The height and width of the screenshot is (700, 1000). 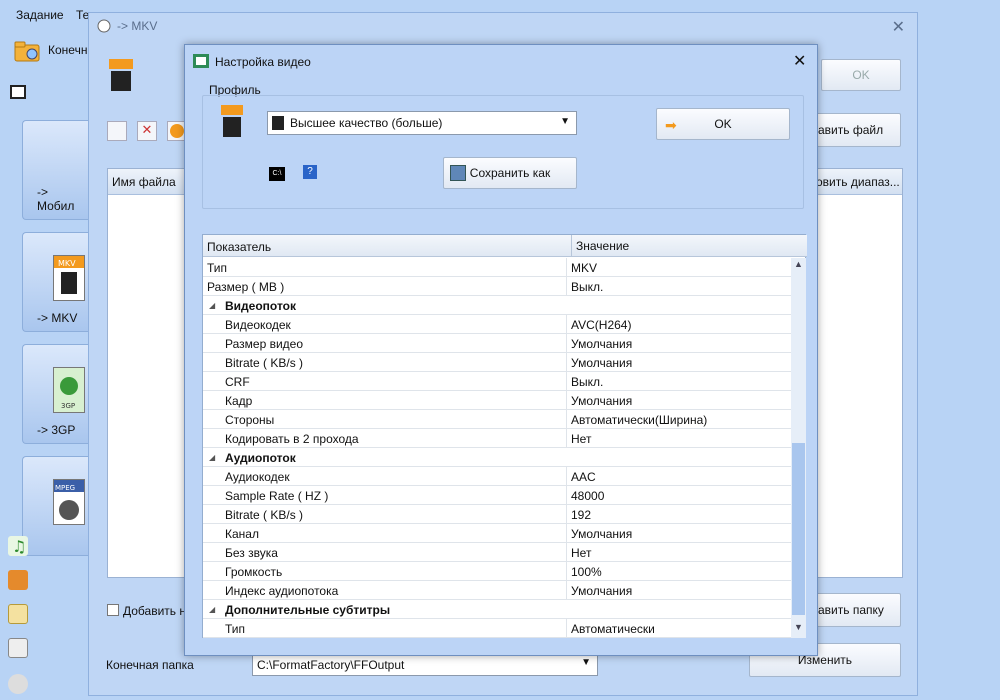 What do you see at coordinates (251, 553) in the screenshot?
I see `grid-row-name: Без звука` at bounding box center [251, 553].